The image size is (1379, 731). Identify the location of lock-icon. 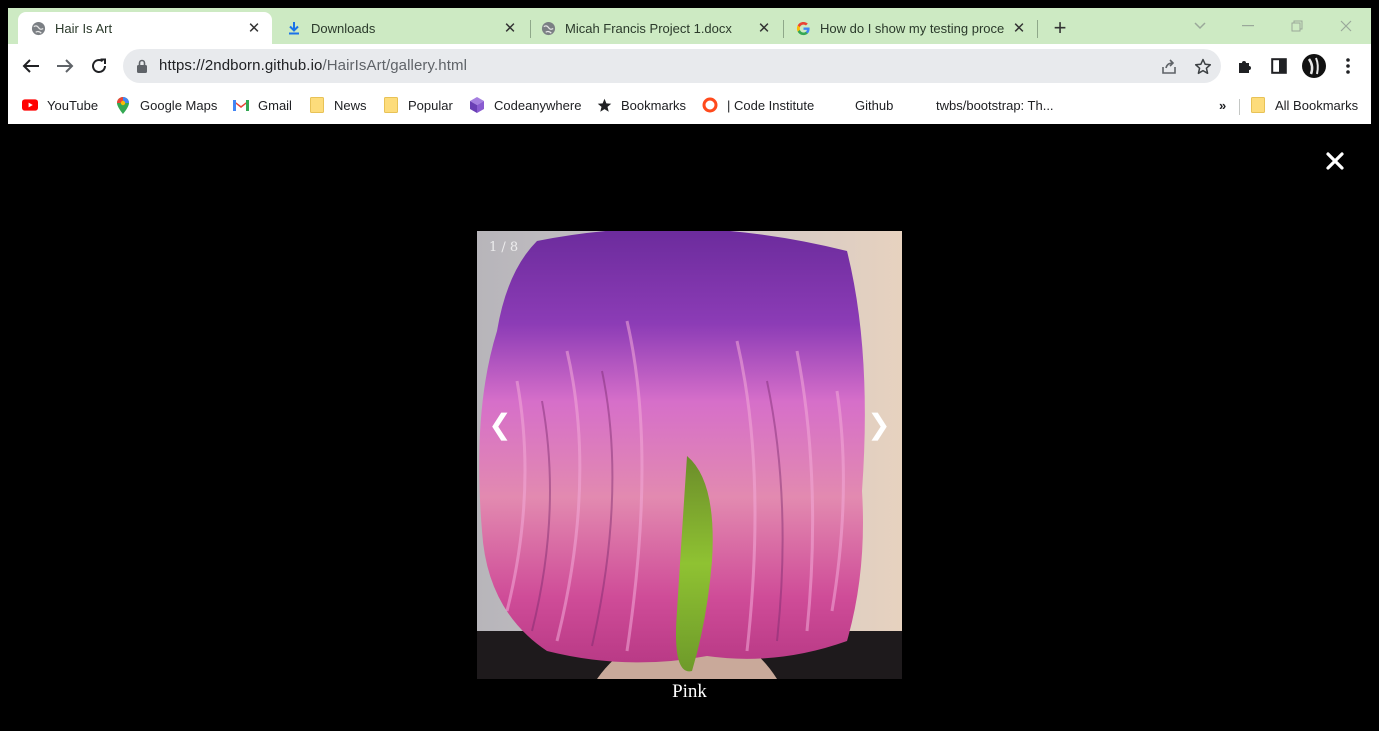
(142, 68).